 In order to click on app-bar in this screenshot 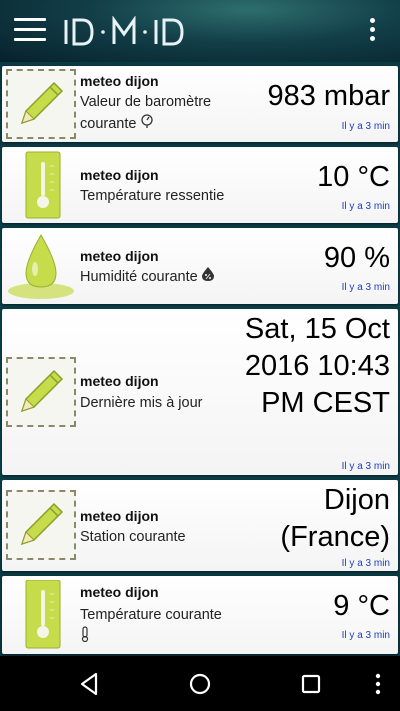, I will do `click(200, 31)`.